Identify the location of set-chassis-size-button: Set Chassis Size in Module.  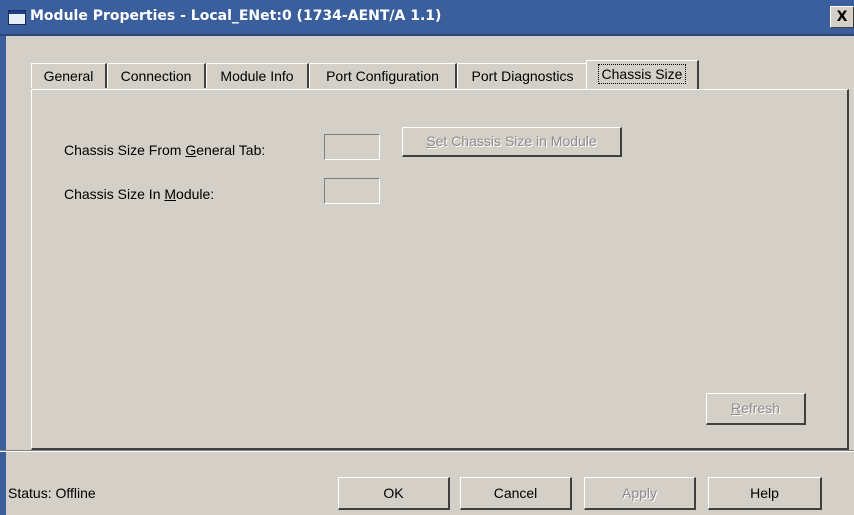
(512, 142).